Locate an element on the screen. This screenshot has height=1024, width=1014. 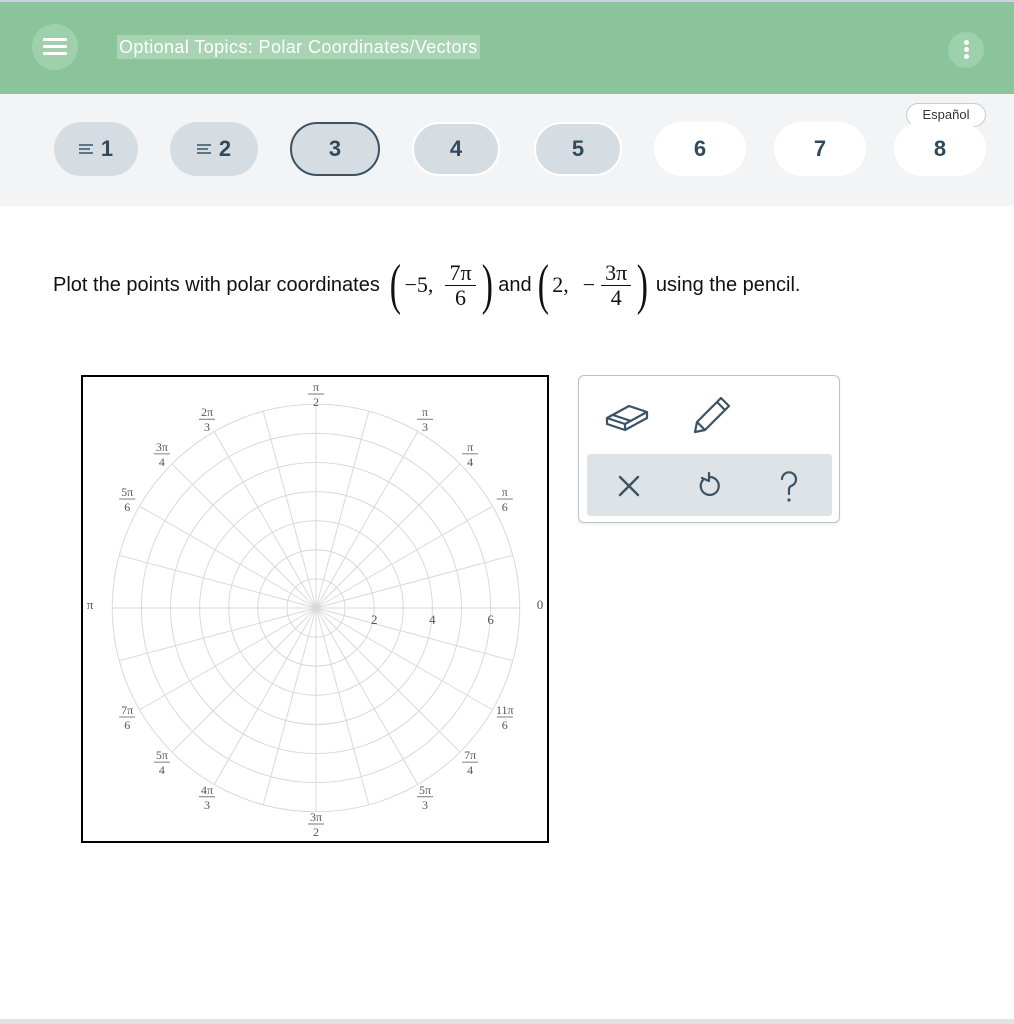
question-7-button: 7 is located at coordinates (820, 149).